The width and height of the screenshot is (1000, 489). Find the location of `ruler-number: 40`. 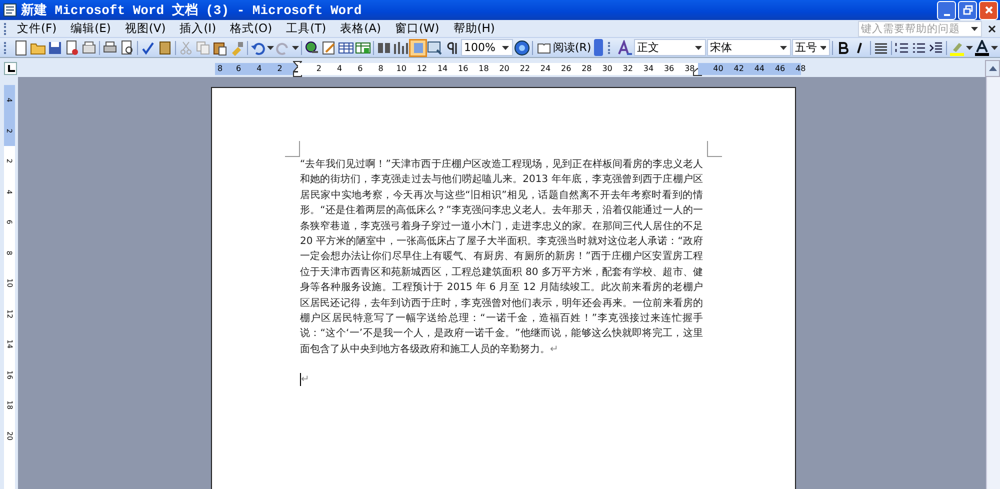

ruler-number: 40 is located at coordinates (718, 68).